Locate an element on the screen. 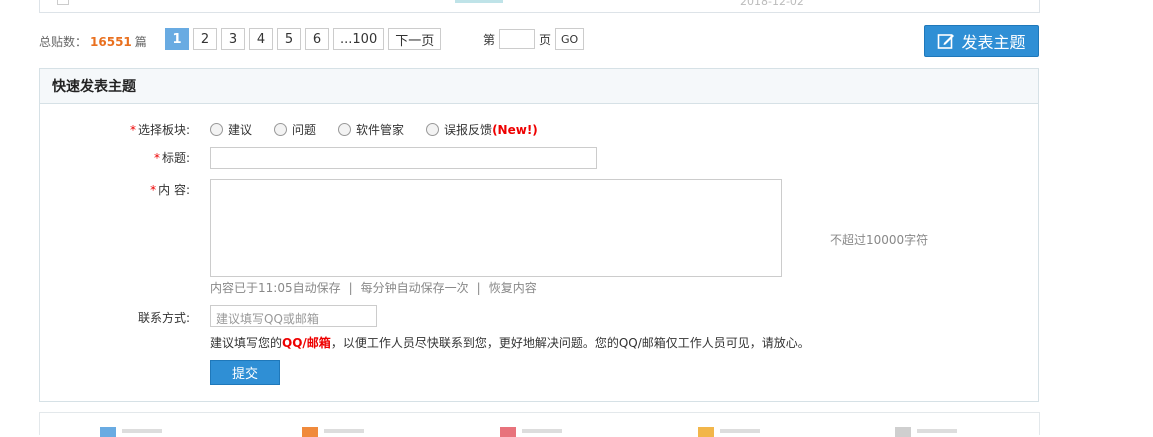 The image size is (1153, 437). page-5: 5 is located at coordinates (289, 39).